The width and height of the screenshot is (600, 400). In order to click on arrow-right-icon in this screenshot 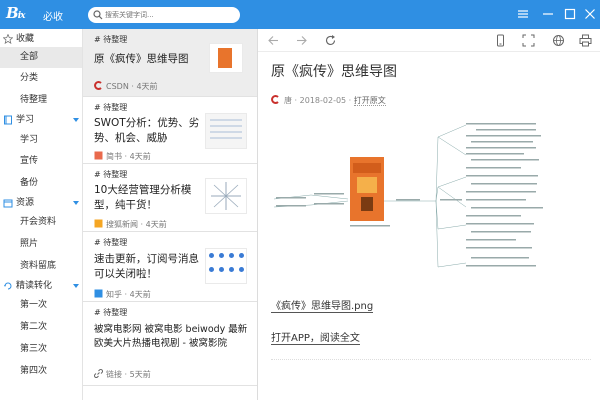, I will do `click(302, 40)`.